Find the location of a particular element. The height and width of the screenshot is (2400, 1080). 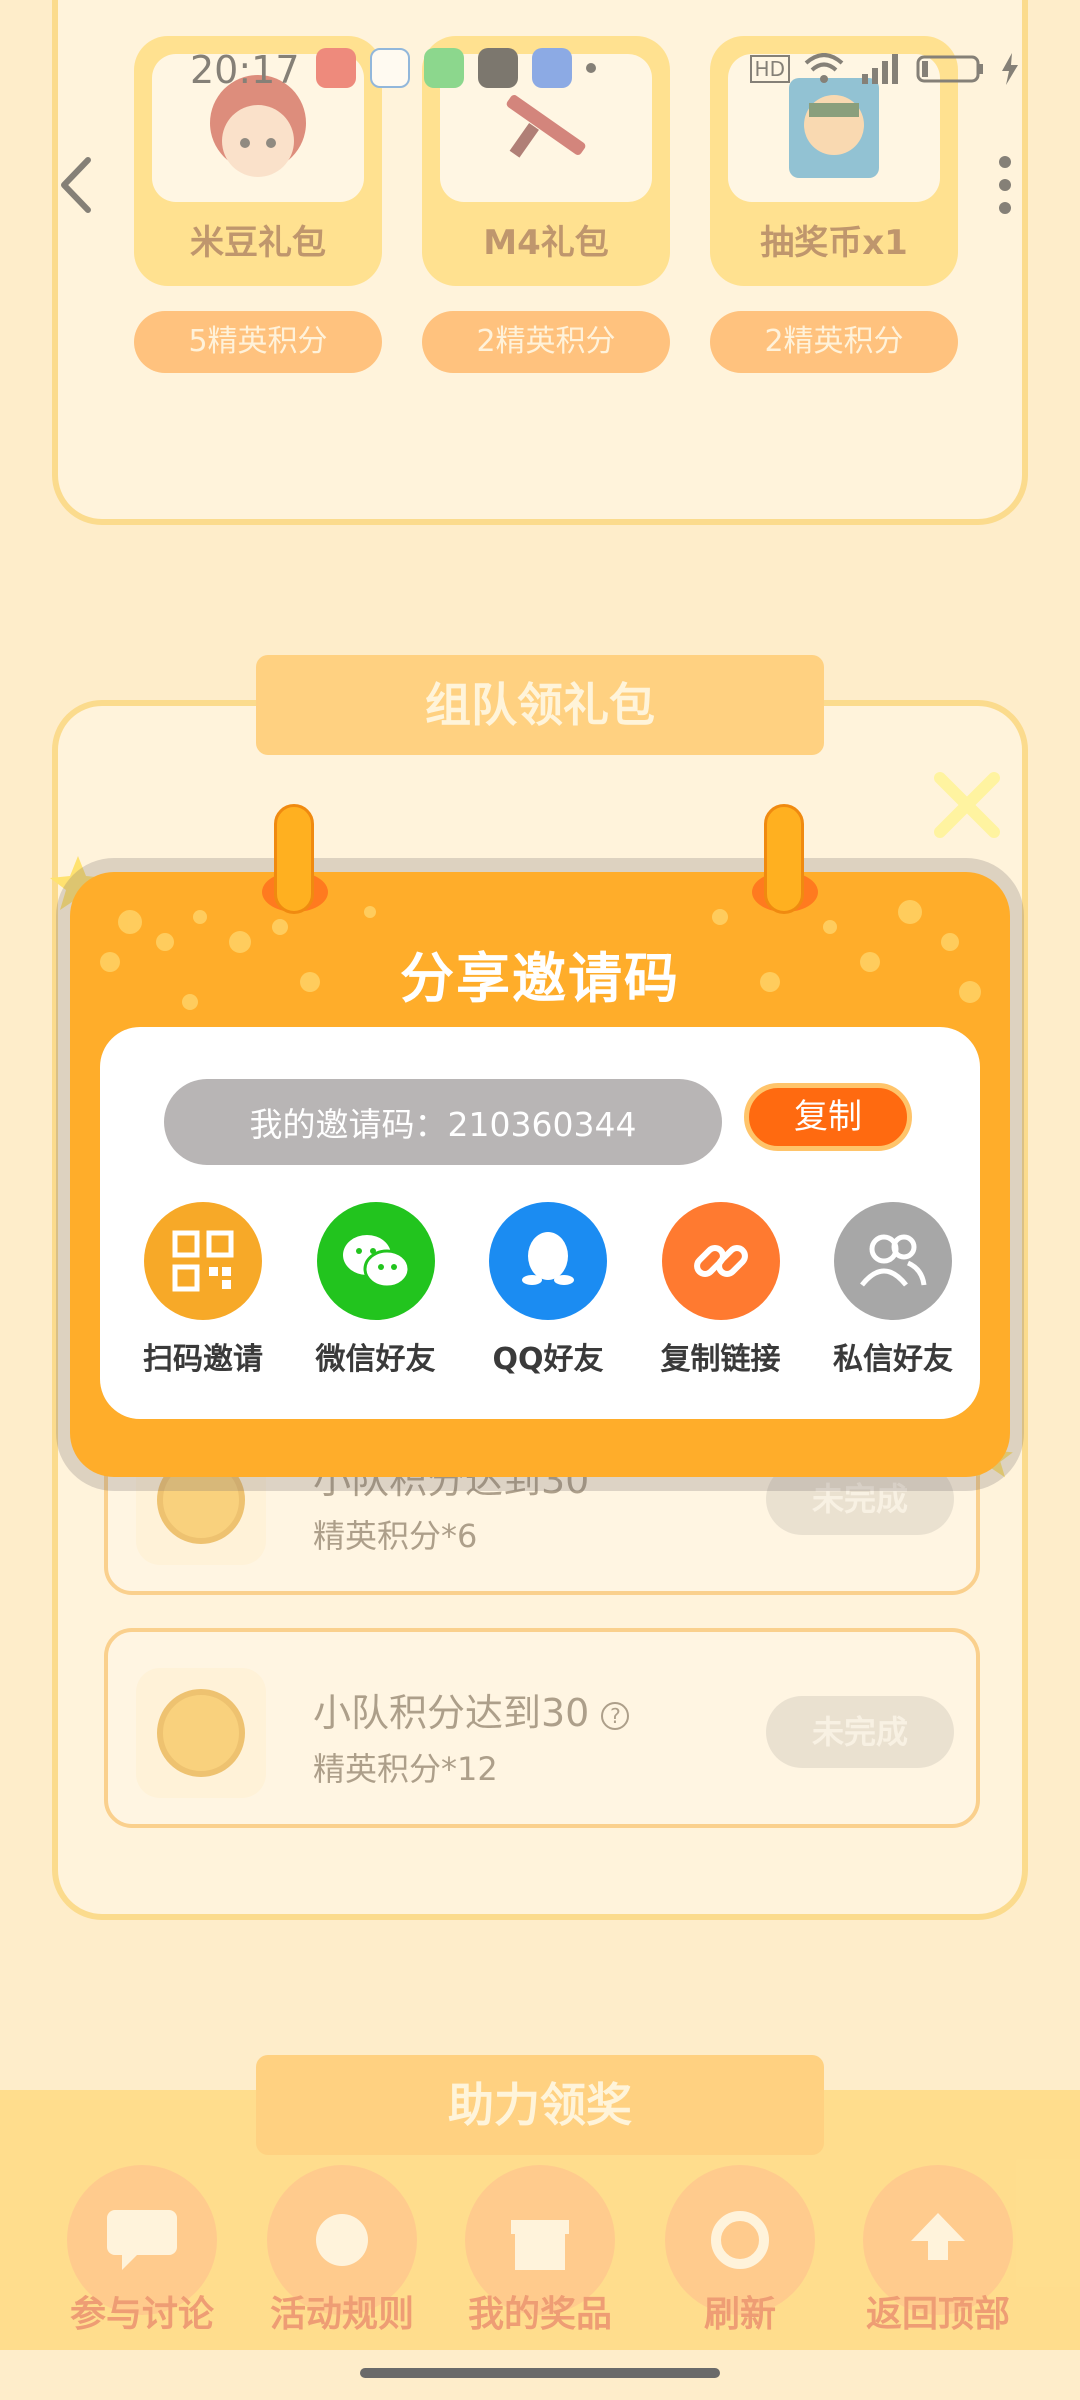

share-qq: QQ好友 is located at coordinates (548, 1290).